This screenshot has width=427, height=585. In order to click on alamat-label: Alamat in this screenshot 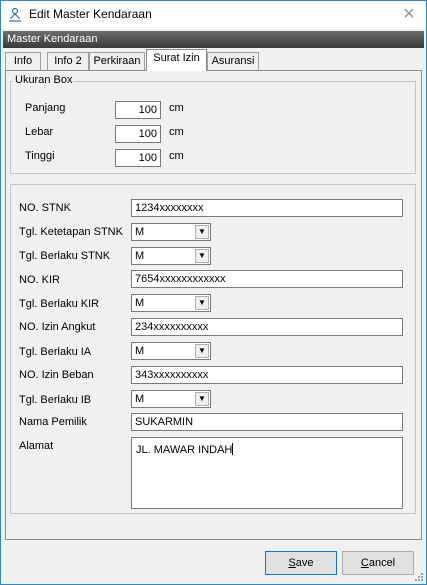, I will do `click(36, 446)`.